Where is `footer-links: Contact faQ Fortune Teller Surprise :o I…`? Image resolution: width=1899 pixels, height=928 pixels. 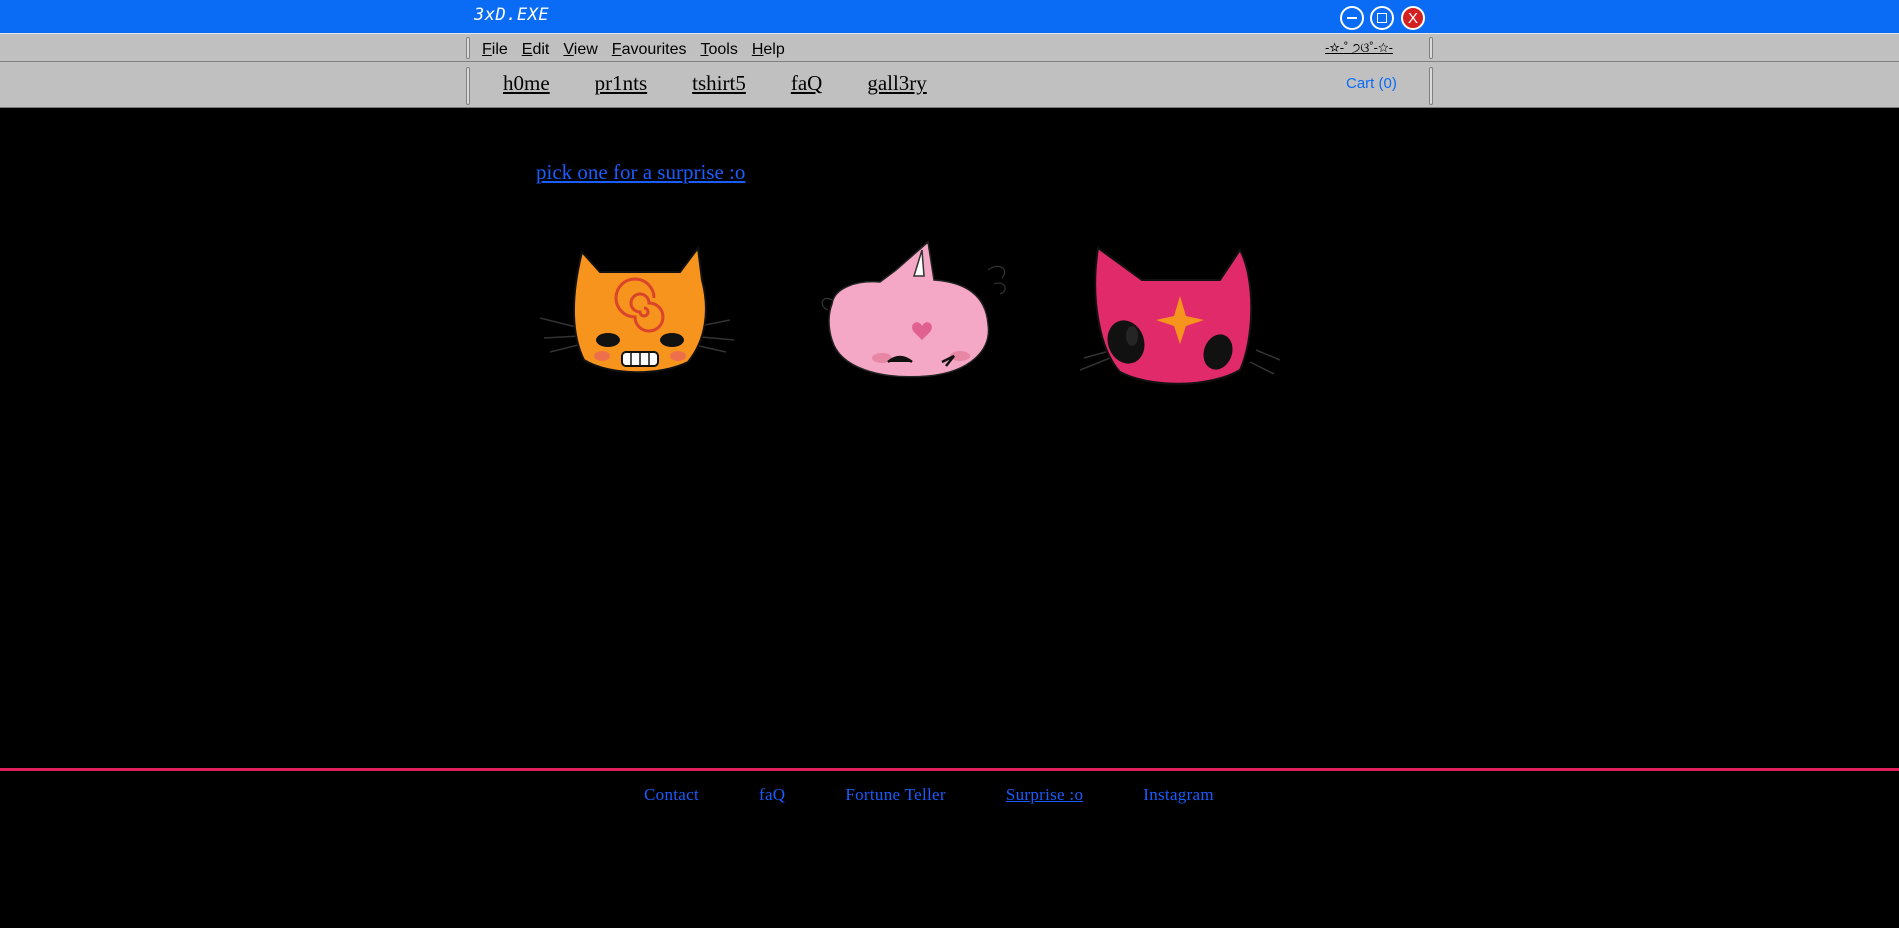 footer-links: Contact faQ Fortune Teller Surprise :o I… is located at coordinates (929, 795).